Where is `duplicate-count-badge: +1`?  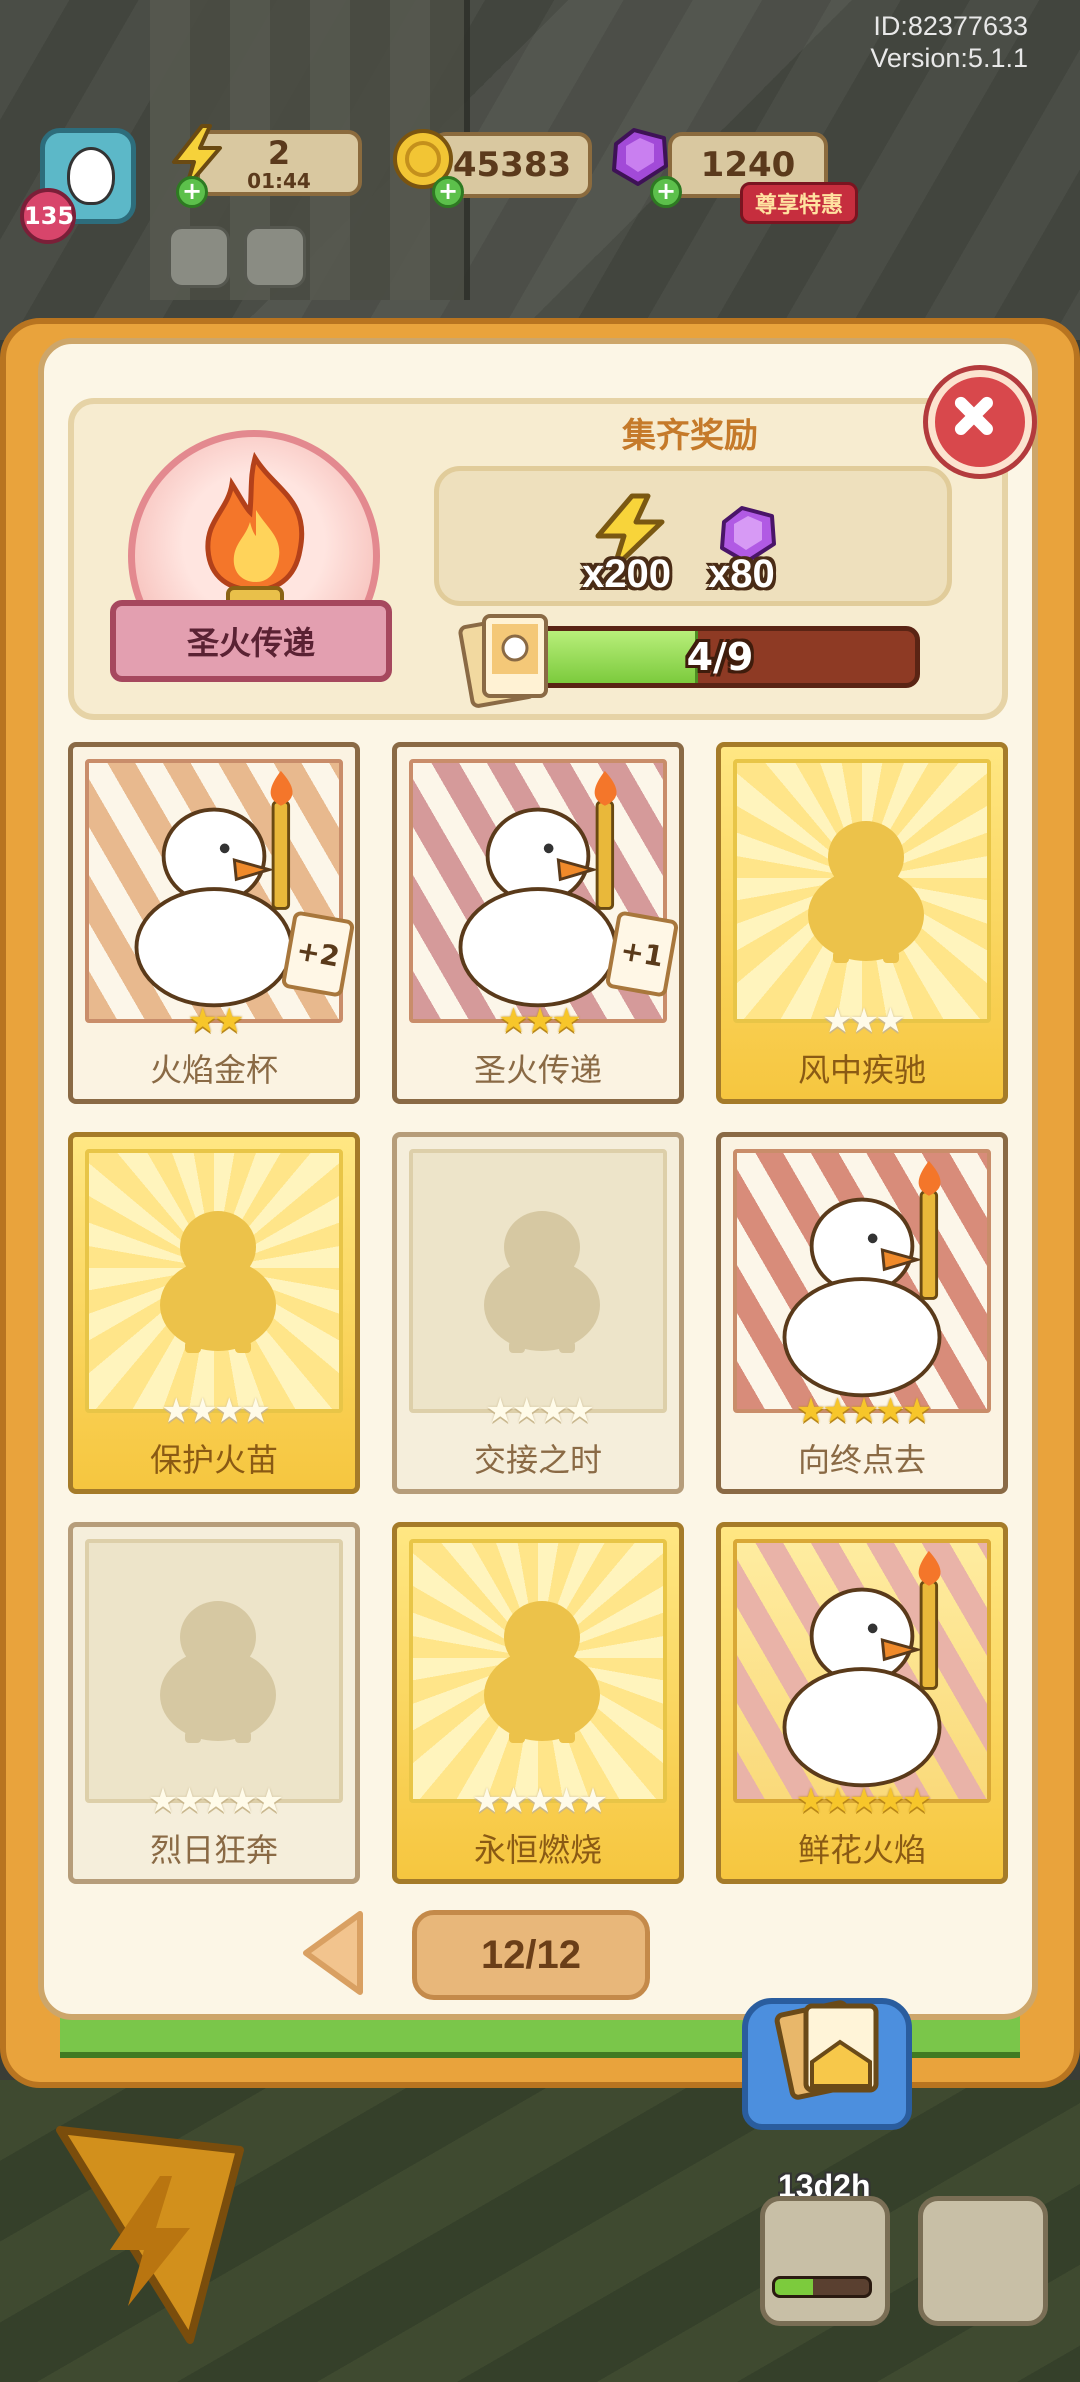
duplicate-count-badge: +1 is located at coordinates (642, 954).